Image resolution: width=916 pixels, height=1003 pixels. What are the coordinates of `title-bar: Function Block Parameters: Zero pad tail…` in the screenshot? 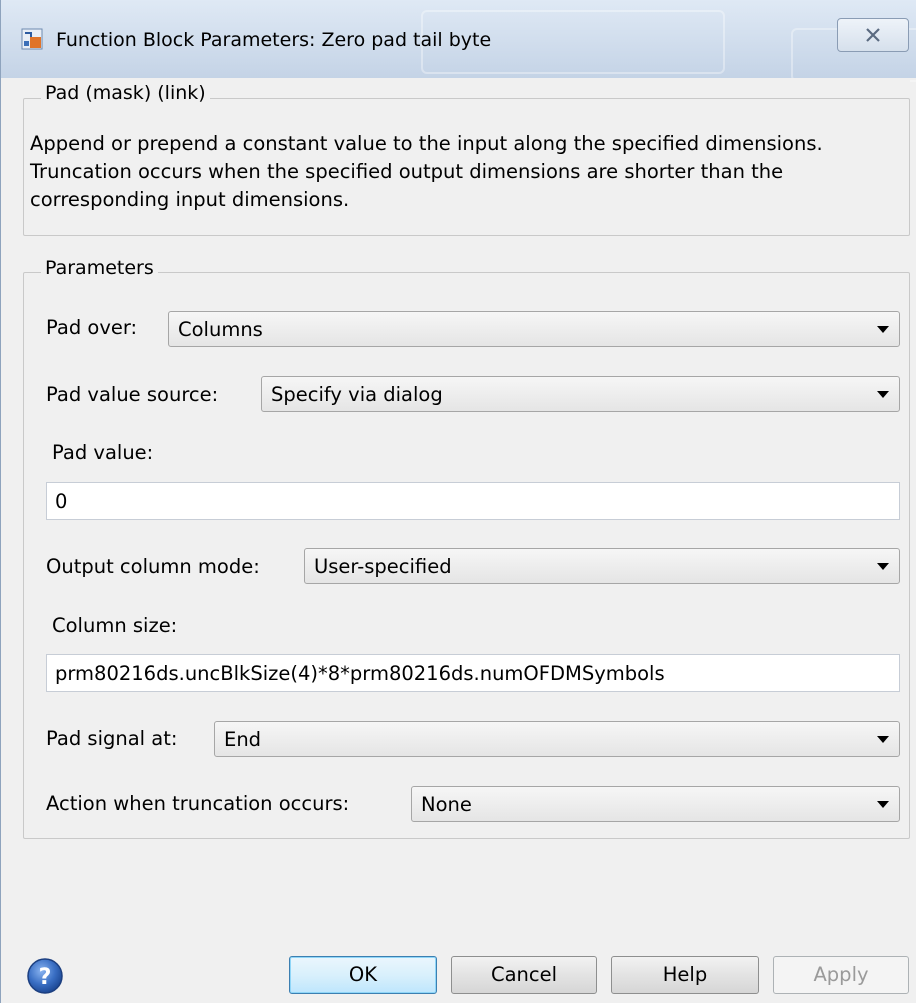 It's located at (458, 41).